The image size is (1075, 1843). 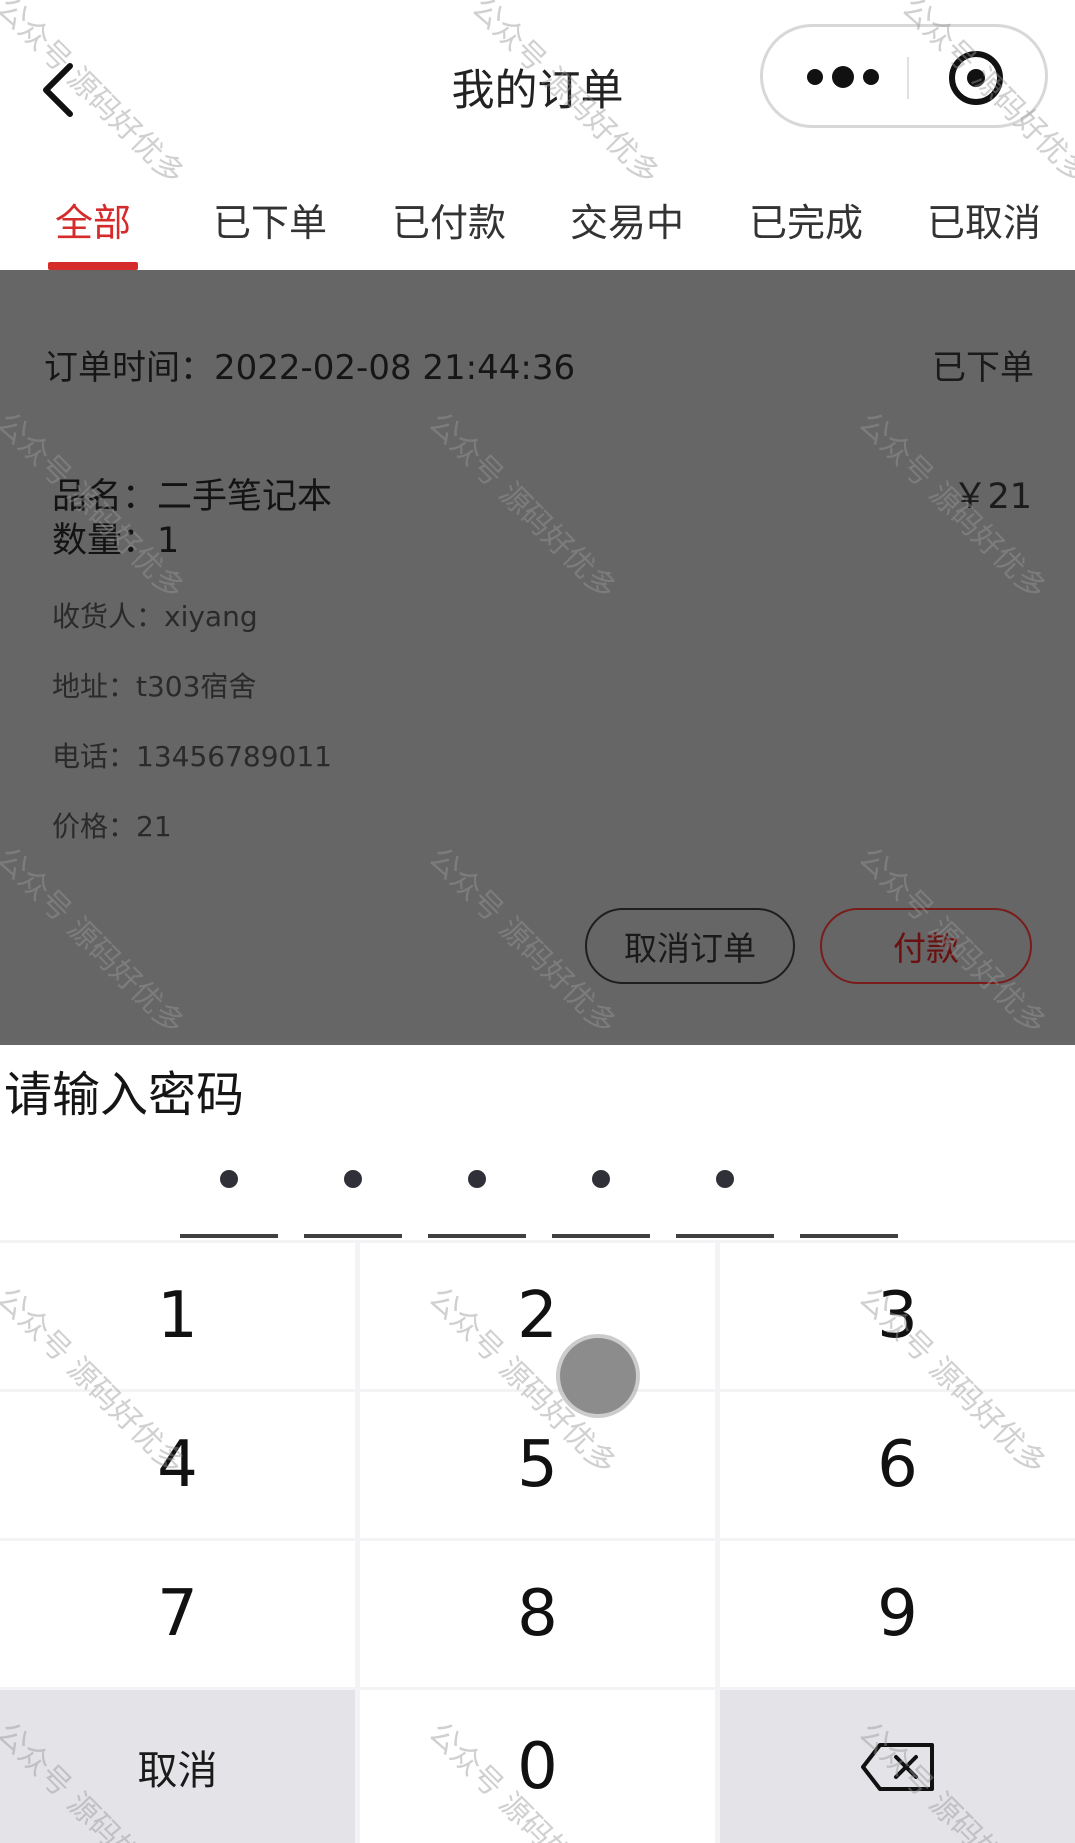 What do you see at coordinates (93, 266) in the screenshot?
I see `active-tab-indicator` at bounding box center [93, 266].